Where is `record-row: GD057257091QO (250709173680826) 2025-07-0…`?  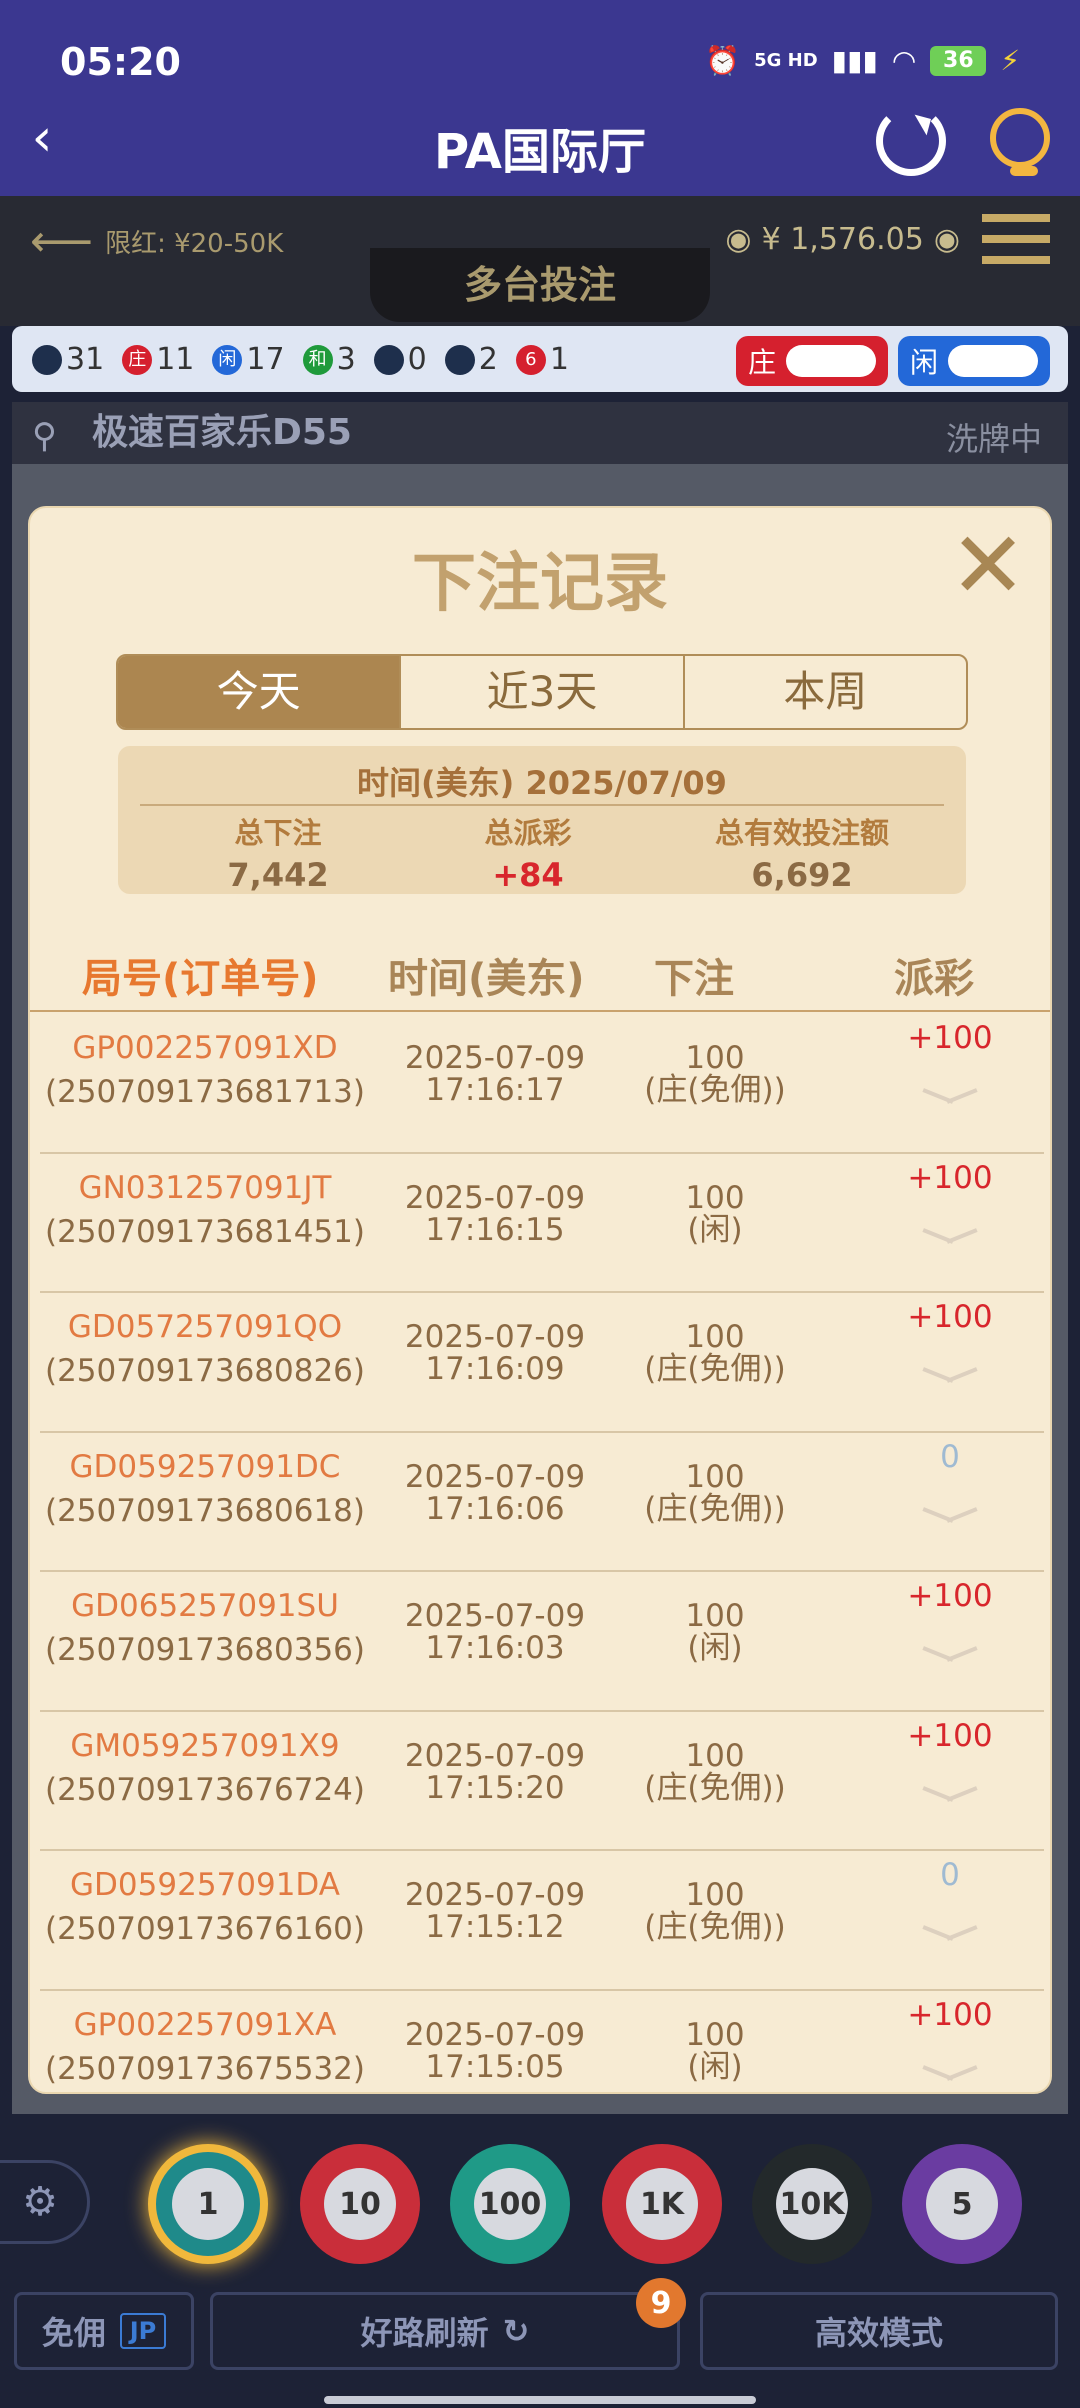
record-row: GD057257091QO (250709173680826) 2025-07-0… is located at coordinates (542, 1363).